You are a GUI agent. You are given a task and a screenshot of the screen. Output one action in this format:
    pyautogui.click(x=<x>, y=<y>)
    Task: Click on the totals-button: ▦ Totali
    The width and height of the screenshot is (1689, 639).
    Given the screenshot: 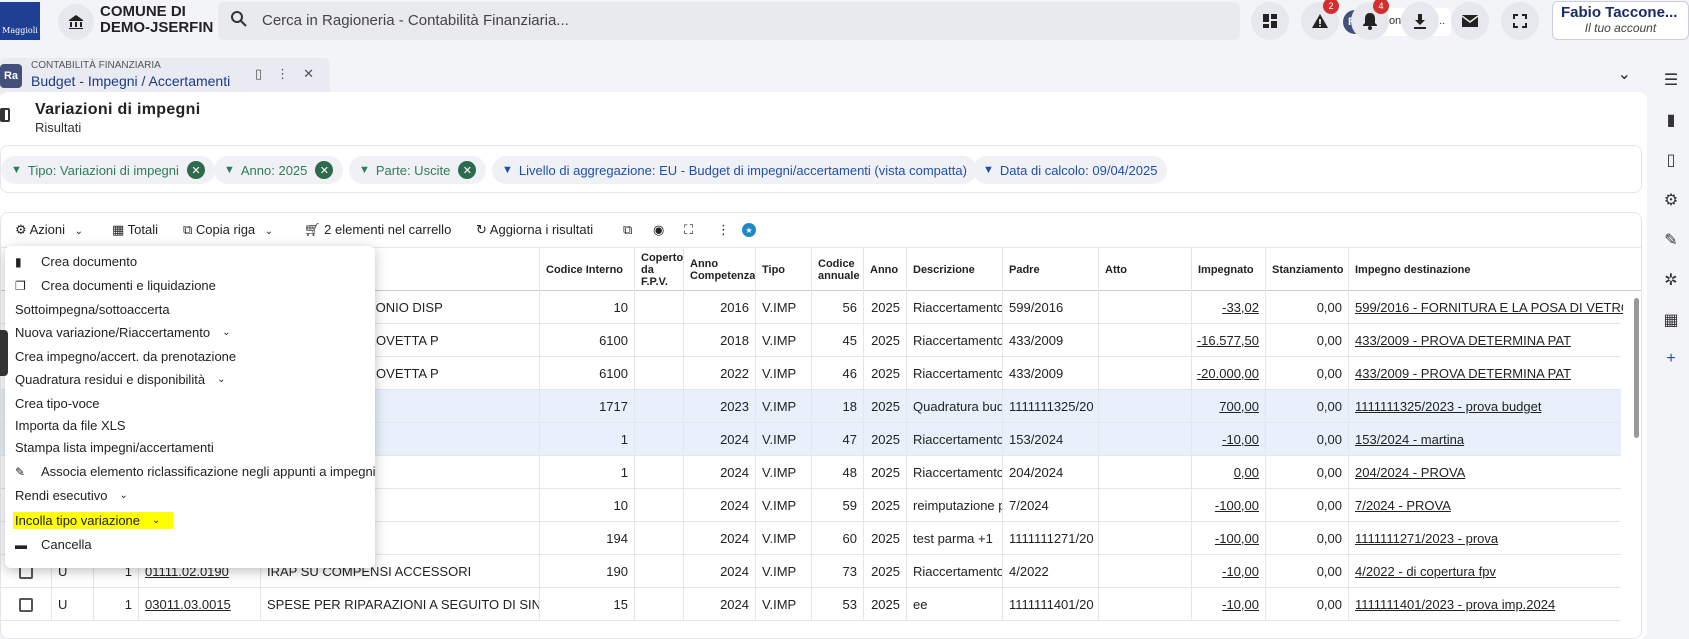 What is the action you would take?
    pyautogui.click(x=135, y=230)
    